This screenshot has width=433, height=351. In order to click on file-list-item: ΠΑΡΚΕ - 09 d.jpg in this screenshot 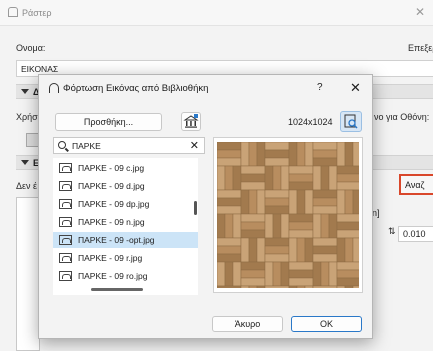, I will do `click(125, 186)`.